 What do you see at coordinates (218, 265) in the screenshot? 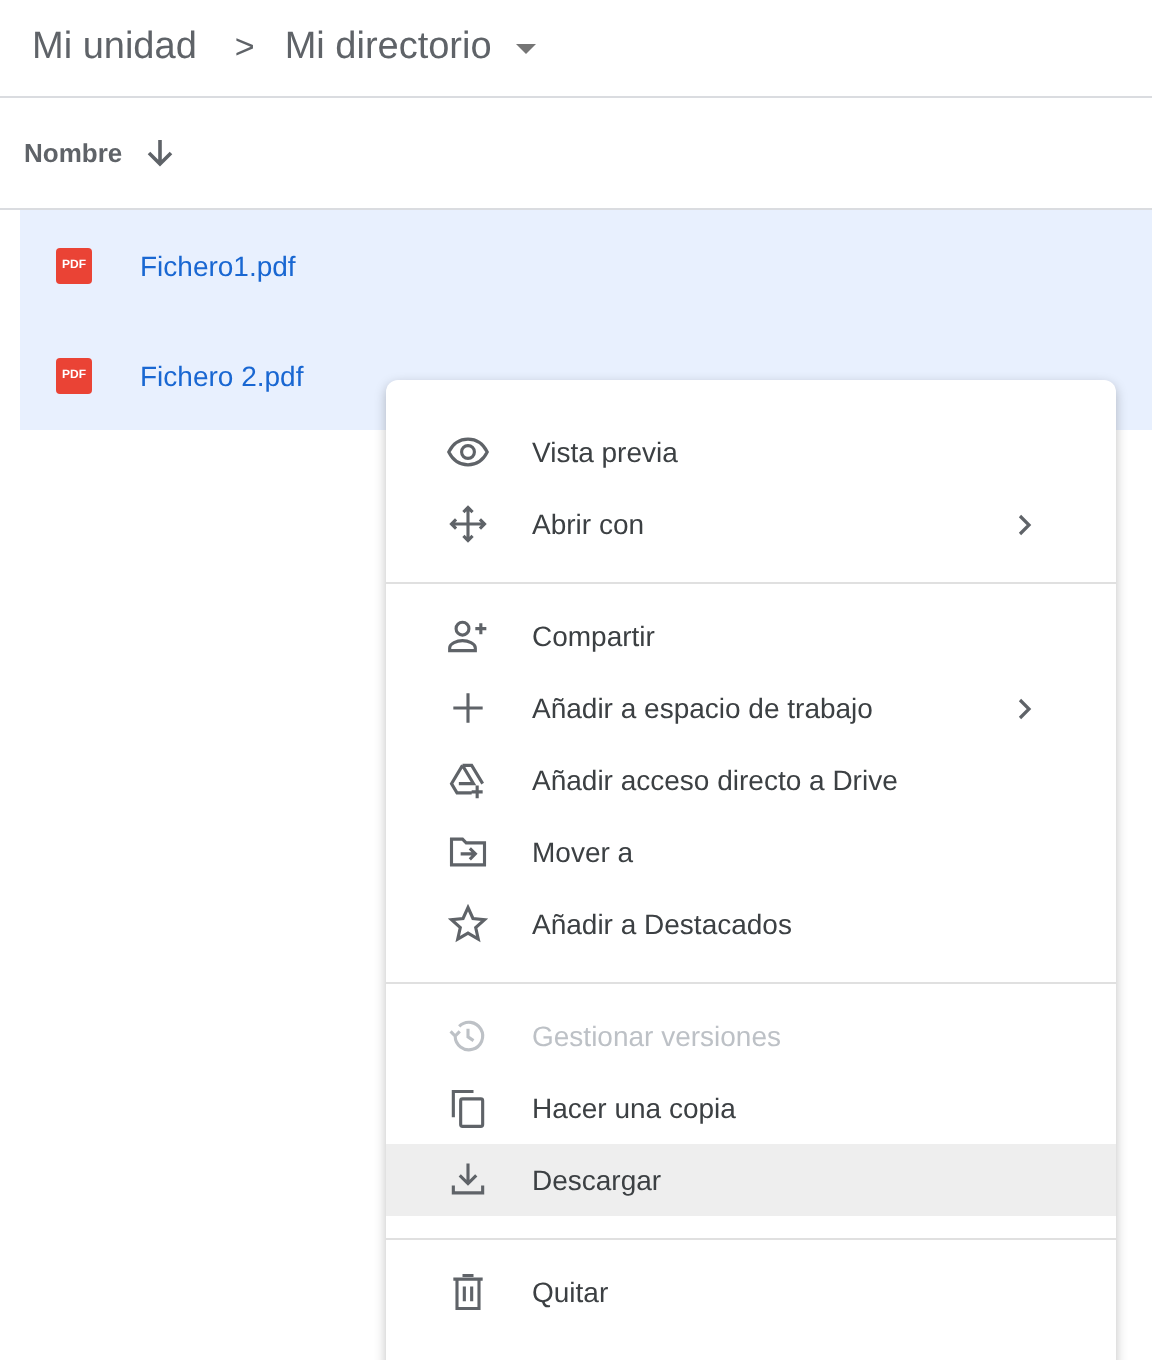
I see `file-name: Fichero1.pdf` at bounding box center [218, 265].